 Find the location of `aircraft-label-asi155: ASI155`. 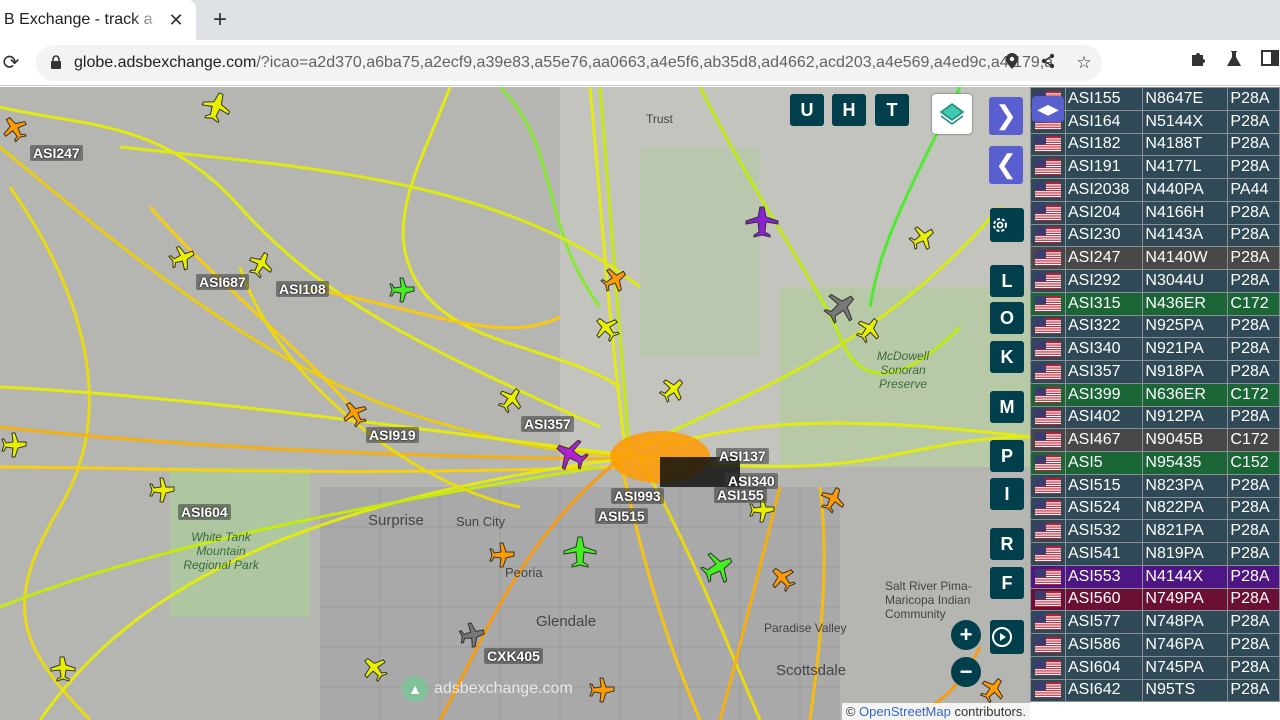

aircraft-label-asi155: ASI155 is located at coordinates (740, 495).